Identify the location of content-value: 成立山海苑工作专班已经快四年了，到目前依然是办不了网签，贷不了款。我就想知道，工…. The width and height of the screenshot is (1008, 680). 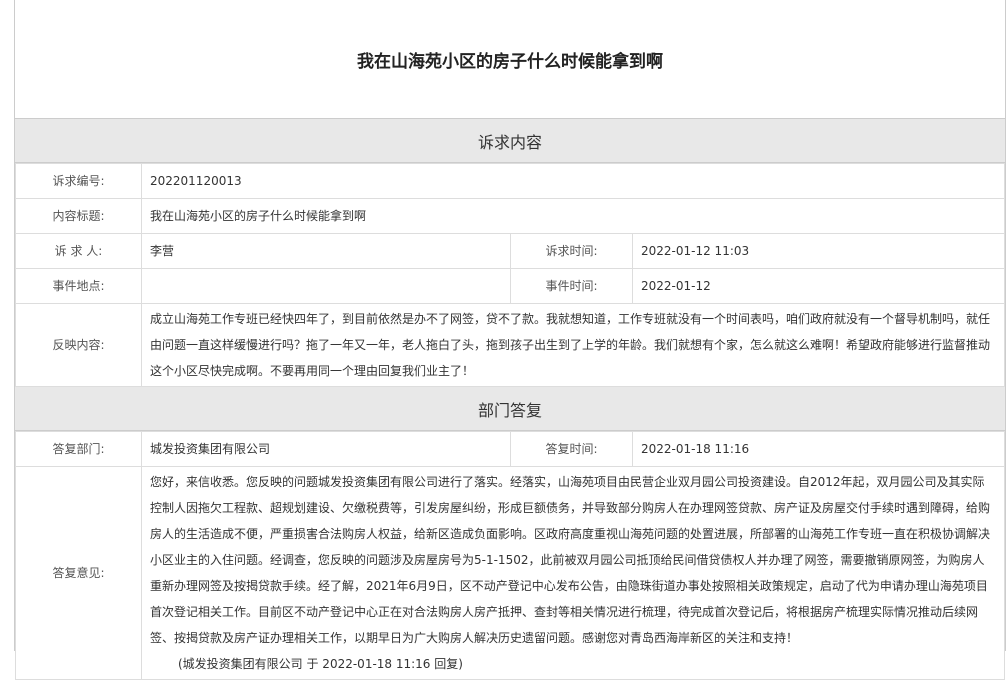
(573, 345).